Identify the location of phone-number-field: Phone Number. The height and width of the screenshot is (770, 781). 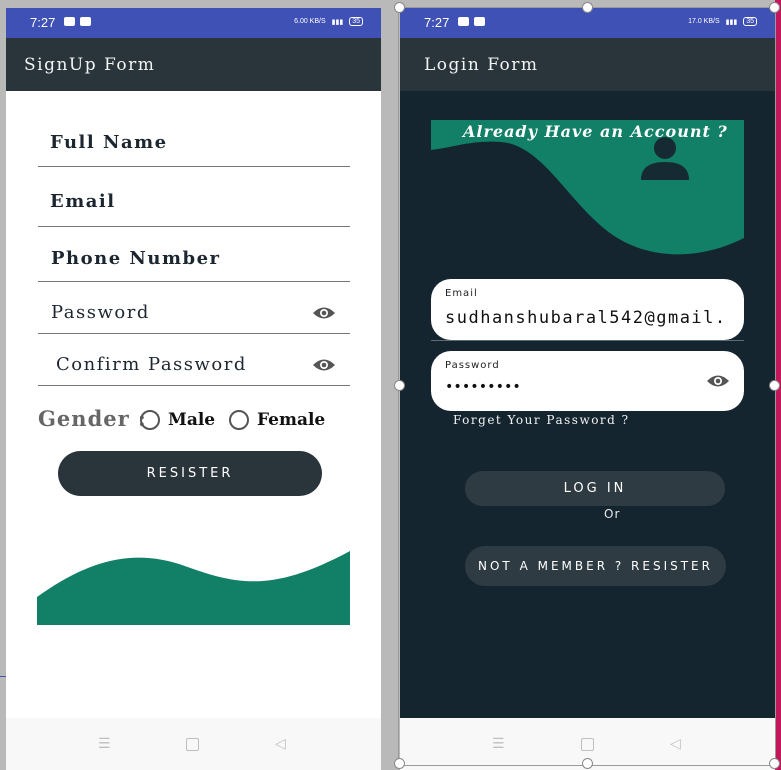
(194, 258).